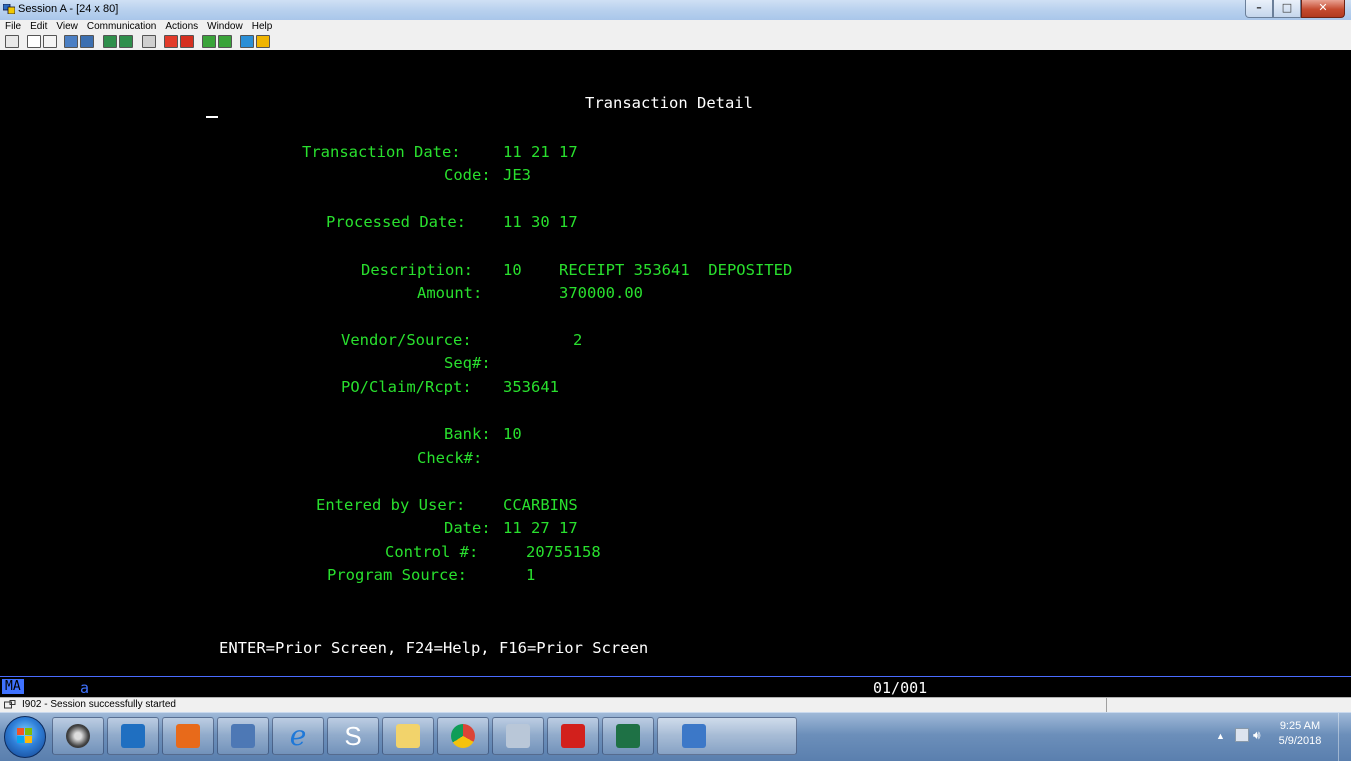 The width and height of the screenshot is (1351, 761). Describe the element at coordinates (531, 575) in the screenshot. I see `program-source-value: 1` at that location.